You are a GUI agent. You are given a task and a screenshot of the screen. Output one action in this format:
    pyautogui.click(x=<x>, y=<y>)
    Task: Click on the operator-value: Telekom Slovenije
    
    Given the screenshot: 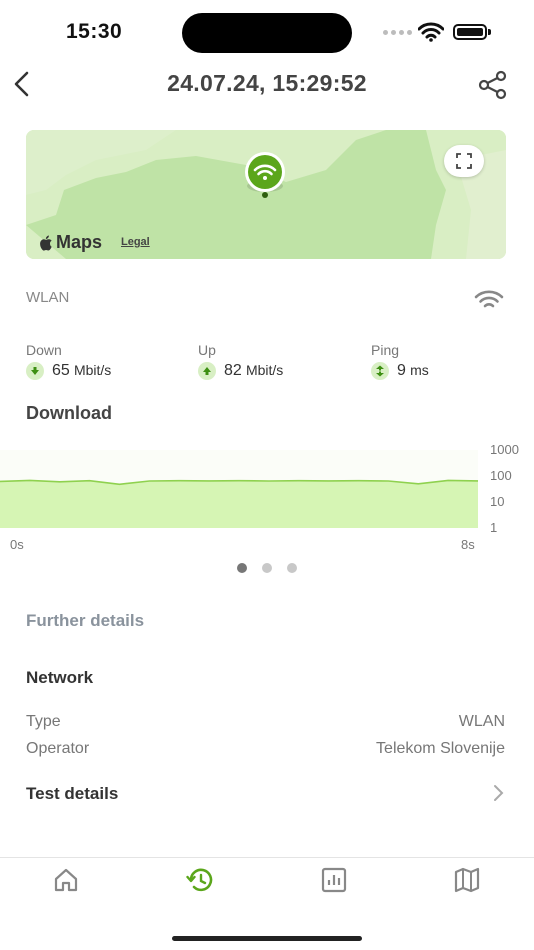 What is the action you would take?
    pyautogui.click(x=440, y=748)
    